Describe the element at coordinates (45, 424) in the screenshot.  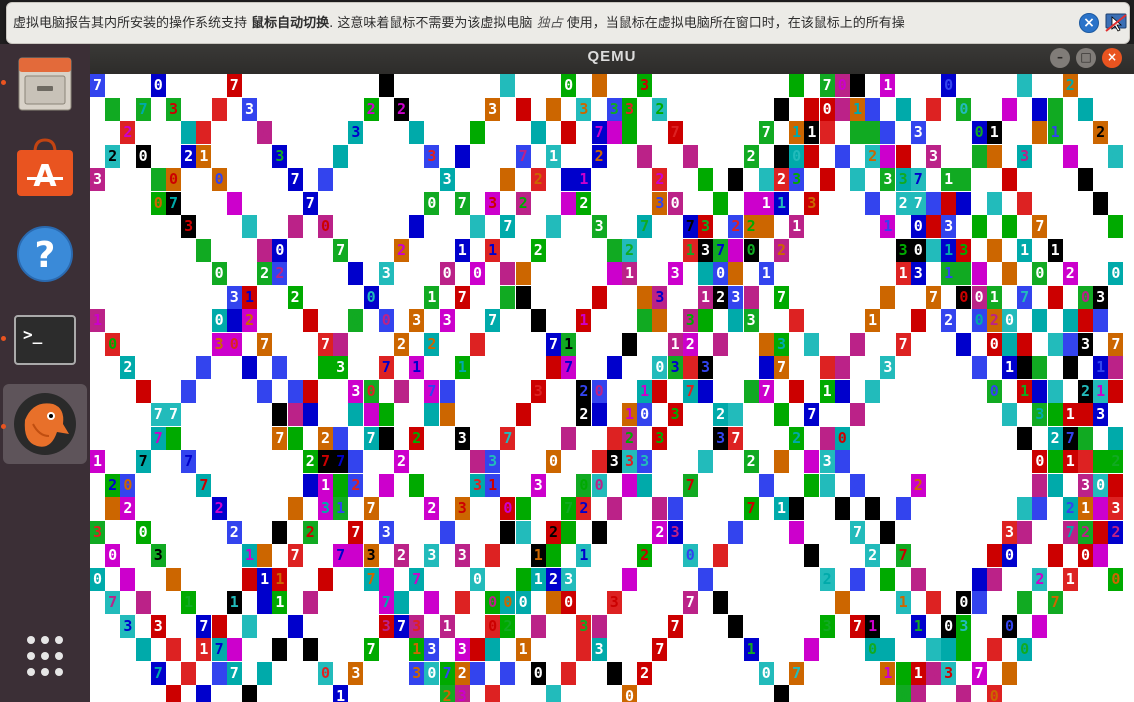
I see `dock-item-qemu` at that location.